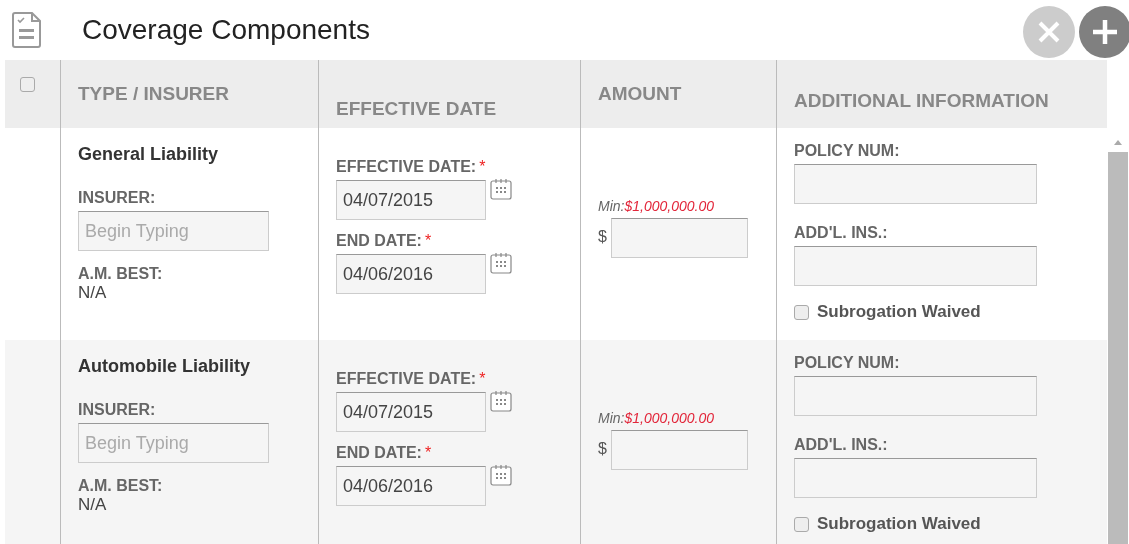  I want to click on section-title: Coverage Components, so click(226, 30).